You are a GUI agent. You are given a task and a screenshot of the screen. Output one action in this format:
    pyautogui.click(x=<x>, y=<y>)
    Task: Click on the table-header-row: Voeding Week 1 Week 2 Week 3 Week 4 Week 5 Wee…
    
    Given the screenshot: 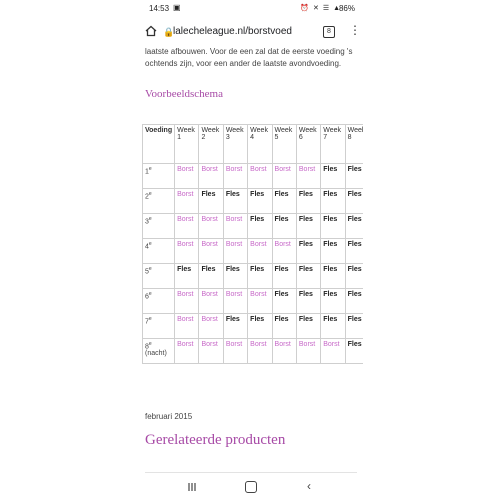 What is the action you would take?
    pyautogui.click(x=252, y=144)
    